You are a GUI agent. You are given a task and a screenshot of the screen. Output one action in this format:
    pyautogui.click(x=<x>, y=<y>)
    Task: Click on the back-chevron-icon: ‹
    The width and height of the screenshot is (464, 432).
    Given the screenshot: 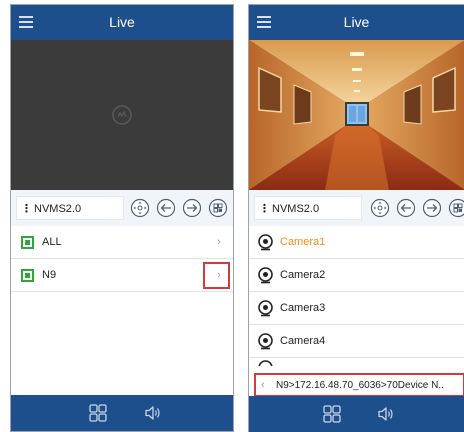 What is the action you would take?
    pyautogui.click(x=263, y=385)
    